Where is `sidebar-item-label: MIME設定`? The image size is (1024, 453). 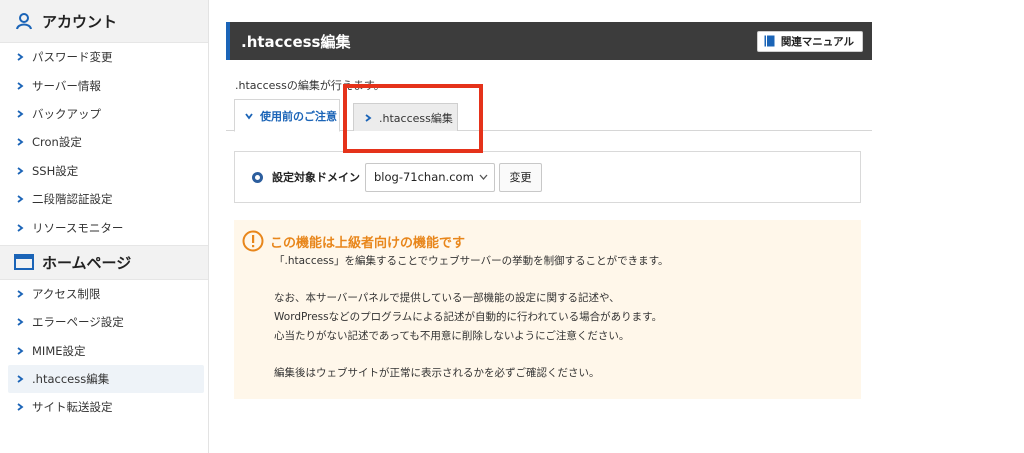
sidebar-item-label: MIME設定 is located at coordinates (59, 350).